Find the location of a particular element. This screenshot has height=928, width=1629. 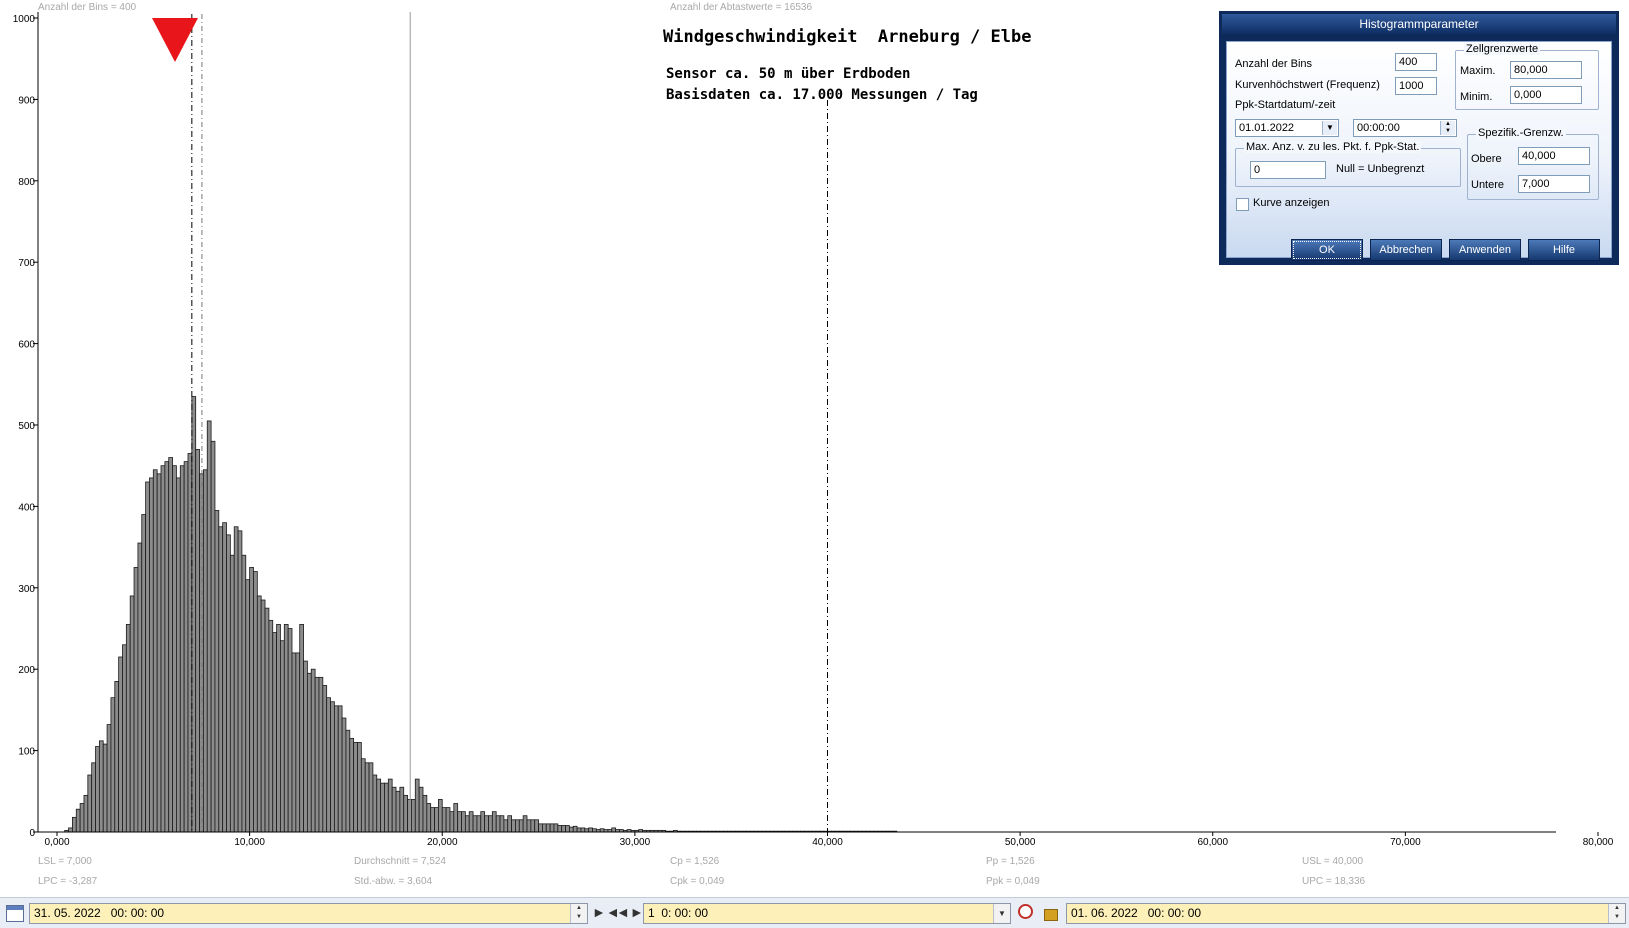

apply-button: Anwenden is located at coordinates (1485, 250).